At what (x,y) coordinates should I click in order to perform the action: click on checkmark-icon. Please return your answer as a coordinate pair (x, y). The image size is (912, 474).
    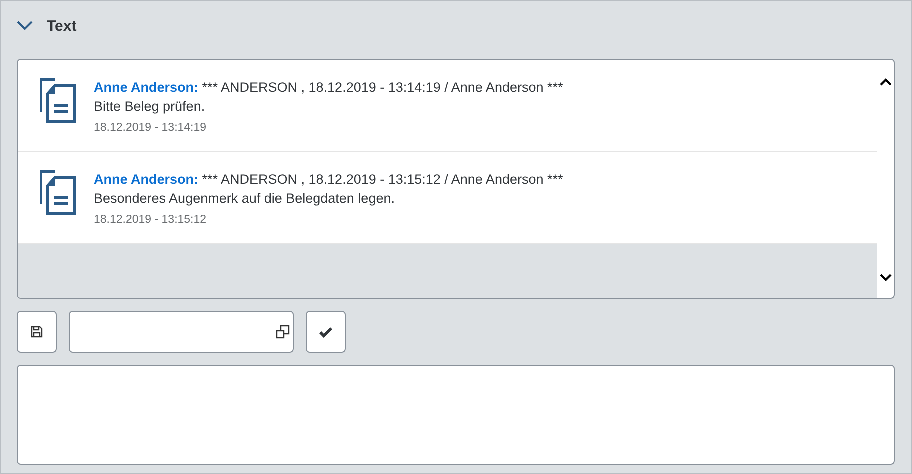
    Looking at the image, I should click on (326, 332).